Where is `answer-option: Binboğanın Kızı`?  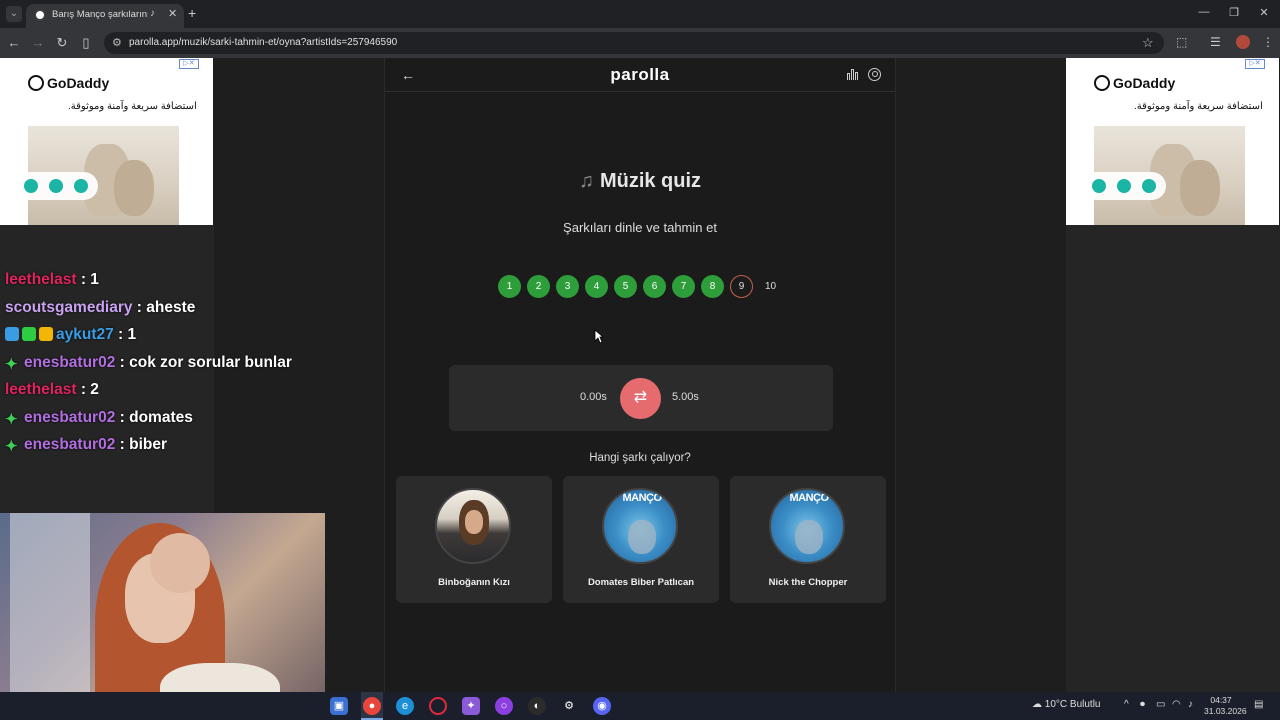
answer-option: Binboğanın Kızı is located at coordinates (474, 539).